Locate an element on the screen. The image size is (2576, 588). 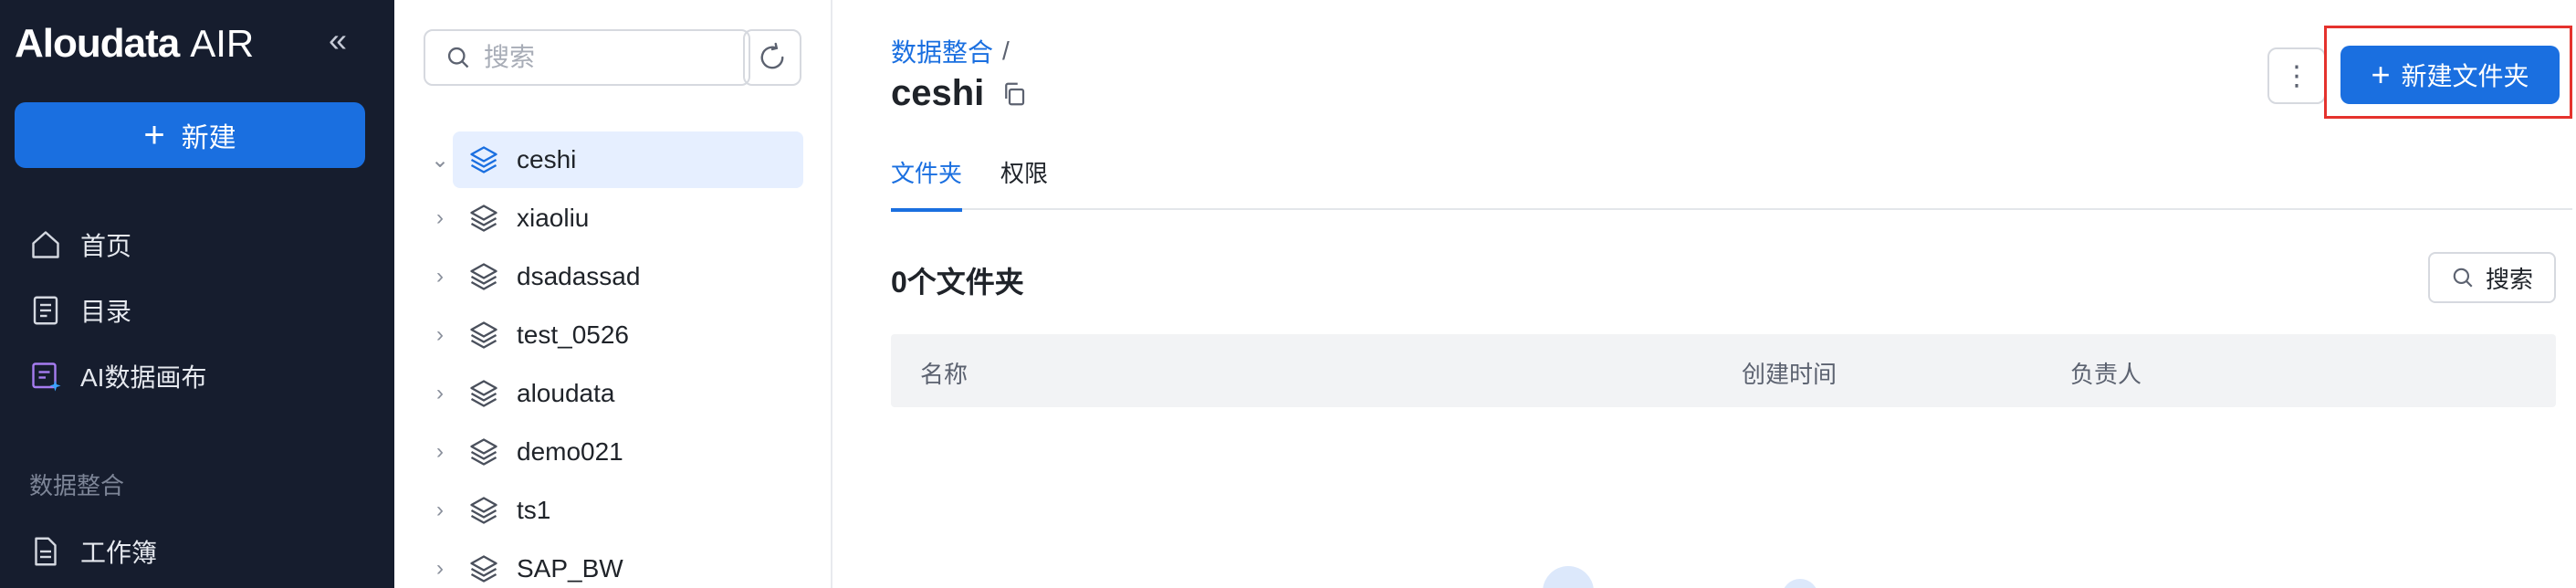
ai-canvas-icon is located at coordinates (46, 377).